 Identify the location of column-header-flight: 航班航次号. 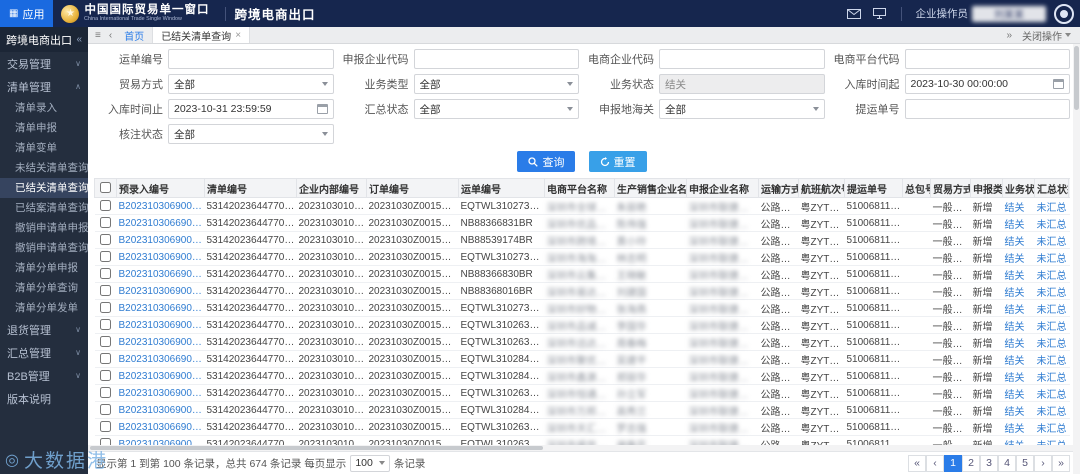
(821, 188).